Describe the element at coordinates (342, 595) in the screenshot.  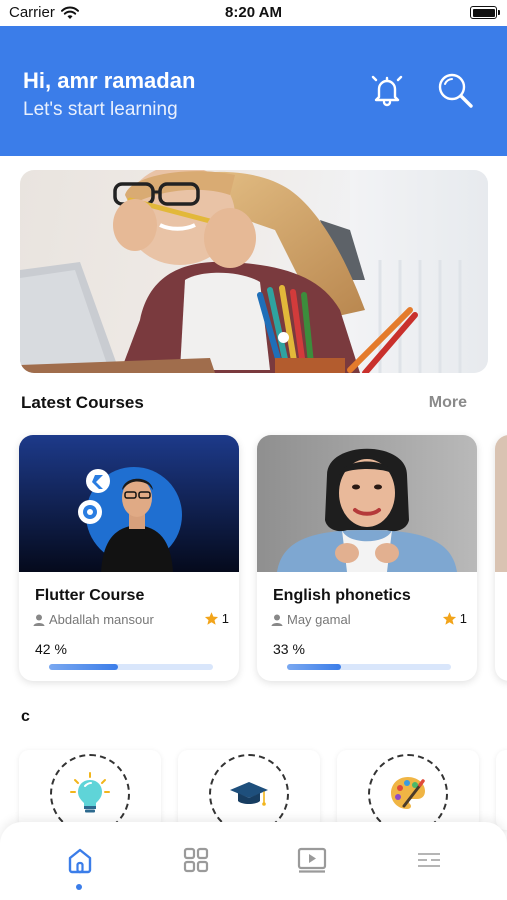
I see `course-title: English phonetics` at that location.